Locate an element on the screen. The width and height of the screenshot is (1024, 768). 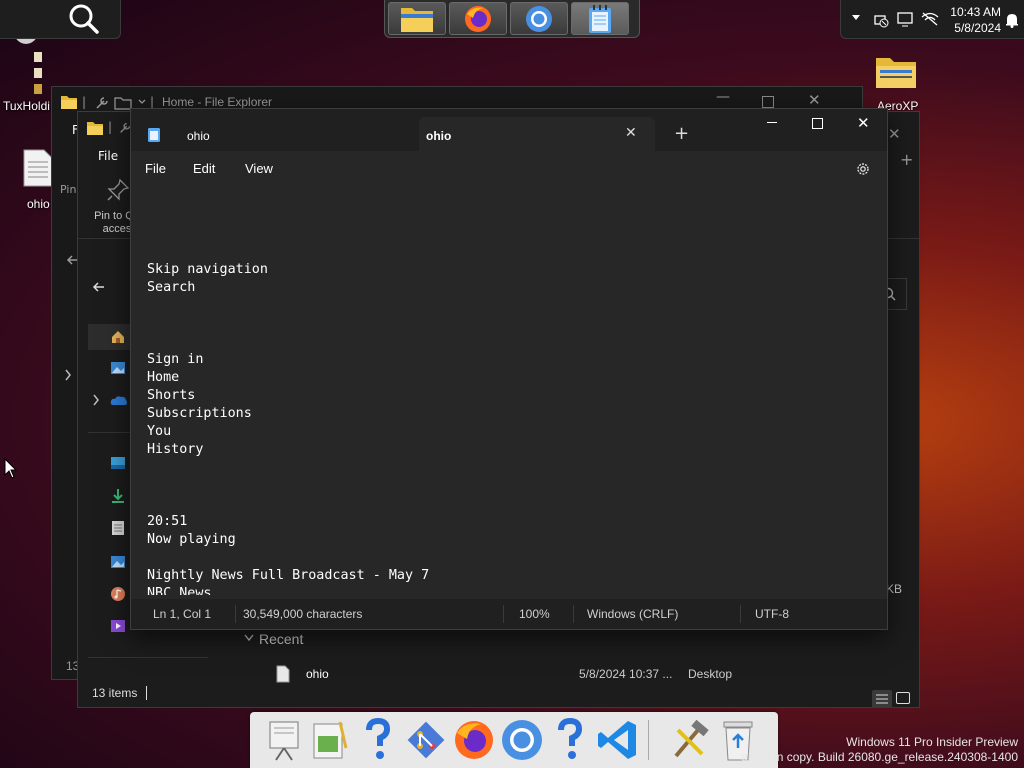
details-view-button is located at coordinates (882, 699).